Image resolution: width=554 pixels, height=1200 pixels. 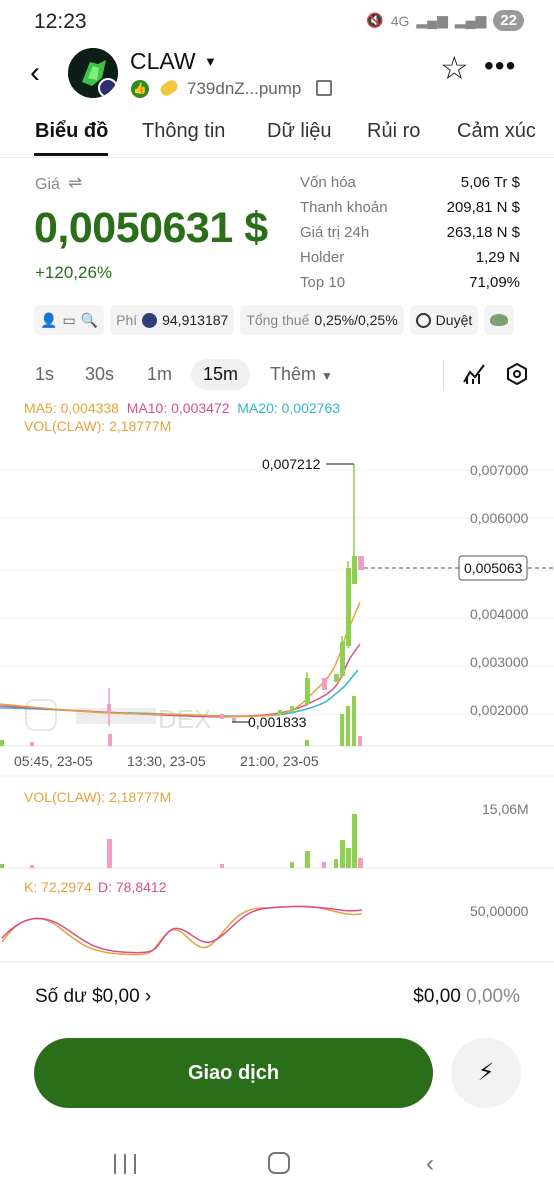 I want to click on current-price: 0,0050631 $, so click(x=151, y=228).